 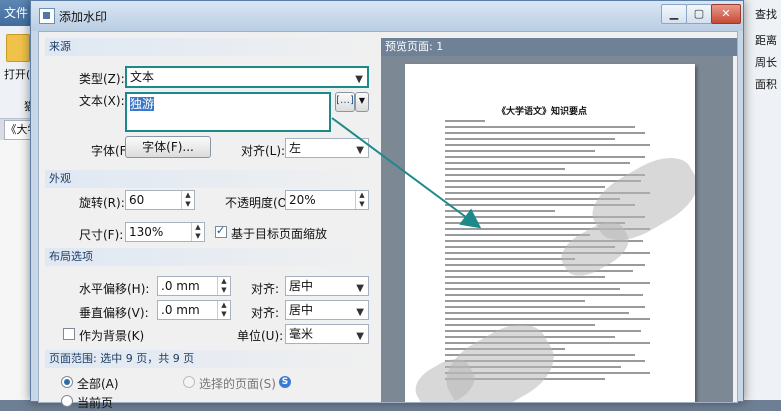 What do you see at coordinates (265, 289) in the screenshot?
I see `h-align-label: 对齐:` at bounding box center [265, 289].